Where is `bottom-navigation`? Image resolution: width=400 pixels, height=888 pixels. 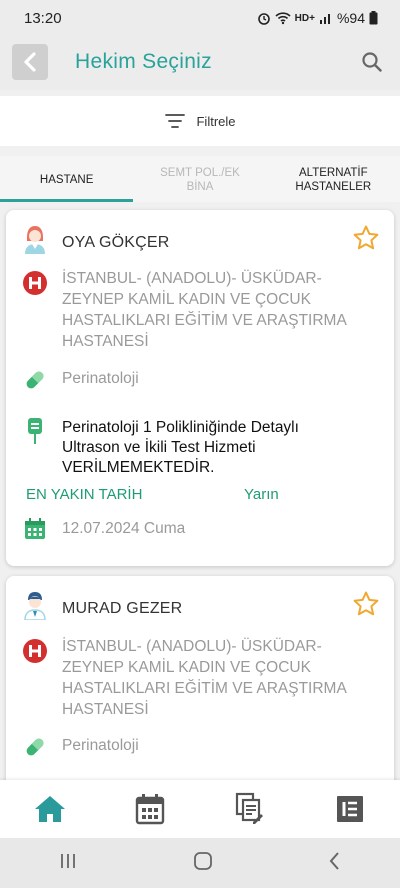 bottom-navigation is located at coordinates (200, 809).